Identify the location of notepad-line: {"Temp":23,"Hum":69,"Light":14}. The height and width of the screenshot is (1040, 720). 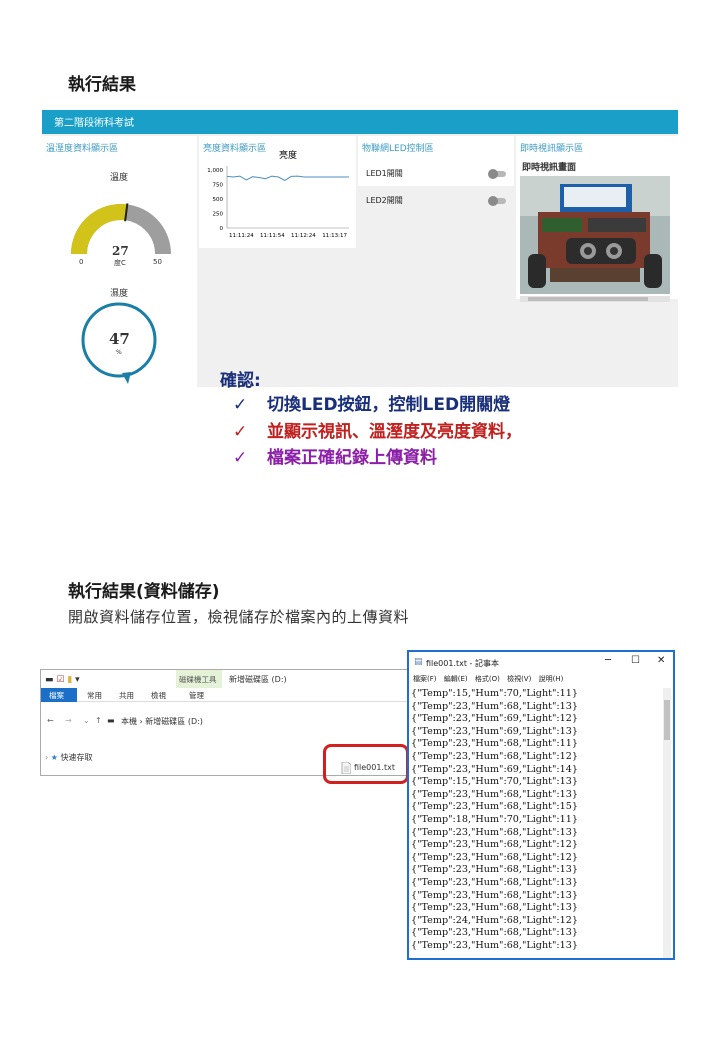
(494, 769).